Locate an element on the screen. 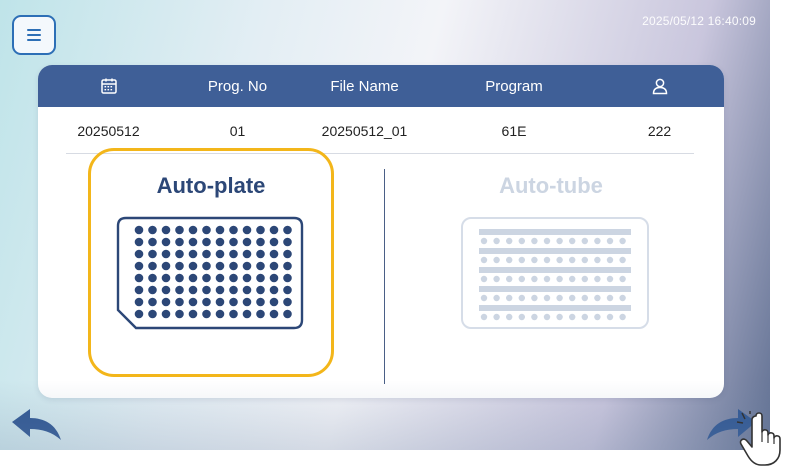  calendar-icon is located at coordinates (108, 86).